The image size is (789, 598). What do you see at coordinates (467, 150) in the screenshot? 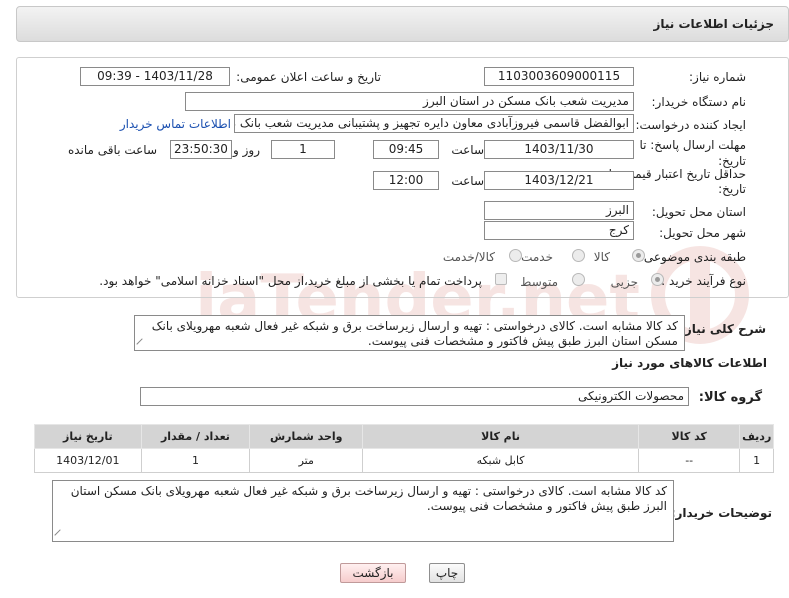
I see `deadline-time-label: ساعت` at bounding box center [467, 150].